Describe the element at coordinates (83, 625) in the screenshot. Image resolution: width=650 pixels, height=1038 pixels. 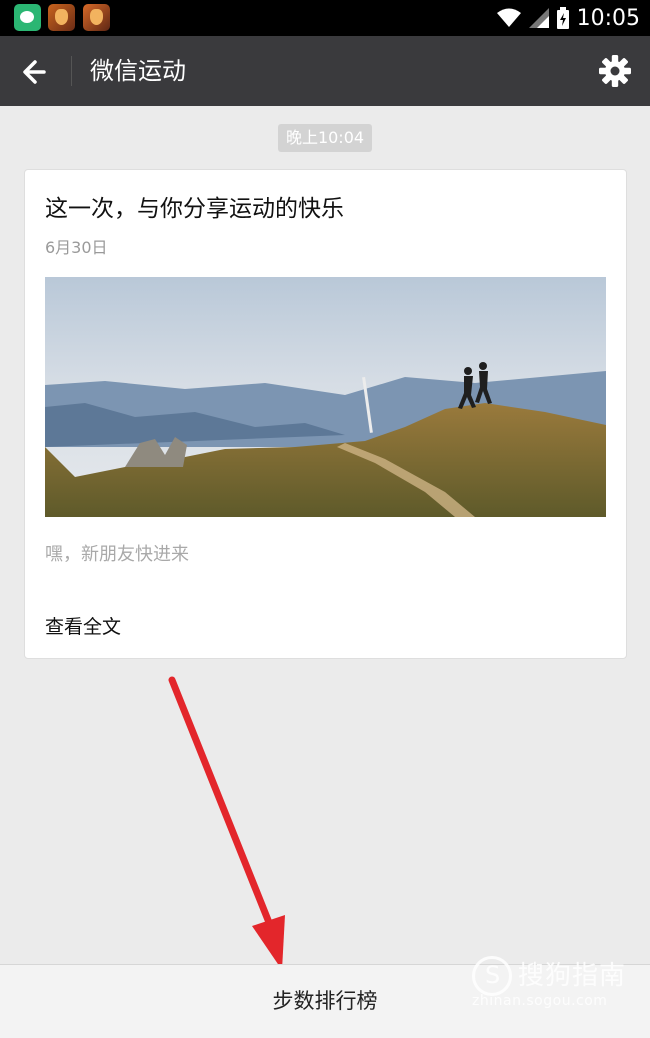
I see `read-full-article-link: 查看全文` at that location.